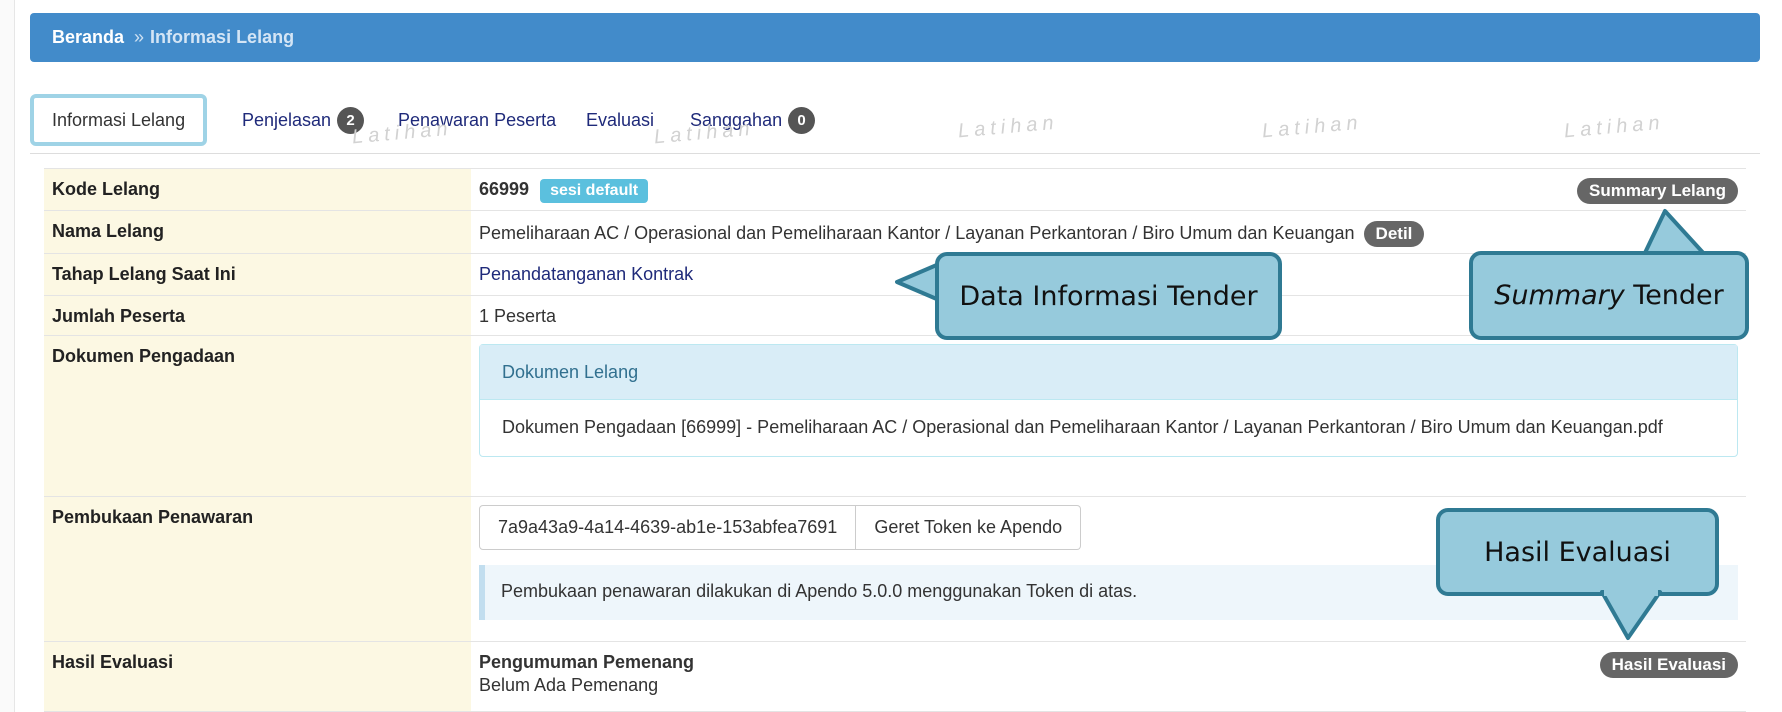 This screenshot has height=712, width=1782. What do you see at coordinates (257, 416) in the screenshot?
I see `field-label: Dokumen Pengadaan` at bounding box center [257, 416].